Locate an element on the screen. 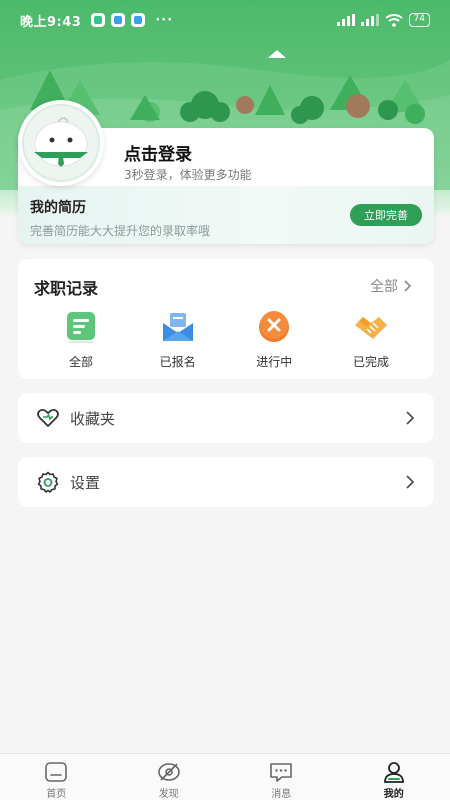 Image resolution: width=450 pixels, height=800 pixels. job-filter-all: 全部 is located at coordinates (81, 339).